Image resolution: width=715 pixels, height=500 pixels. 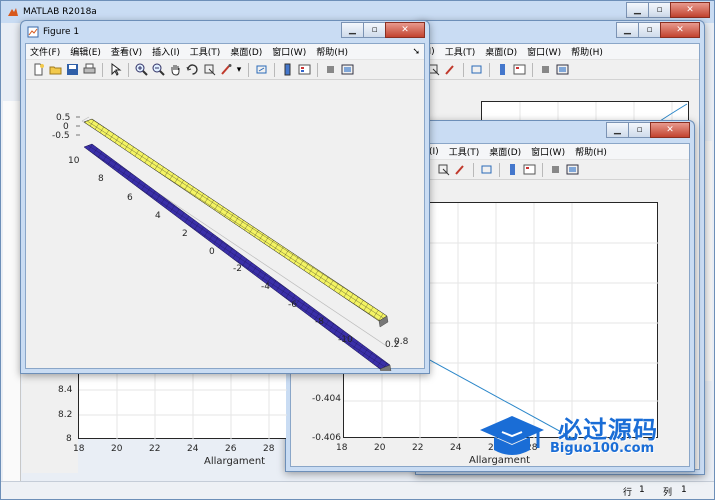 What do you see at coordinates (130, 198) in the screenshot?
I see `ytick: 6` at bounding box center [130, 198].